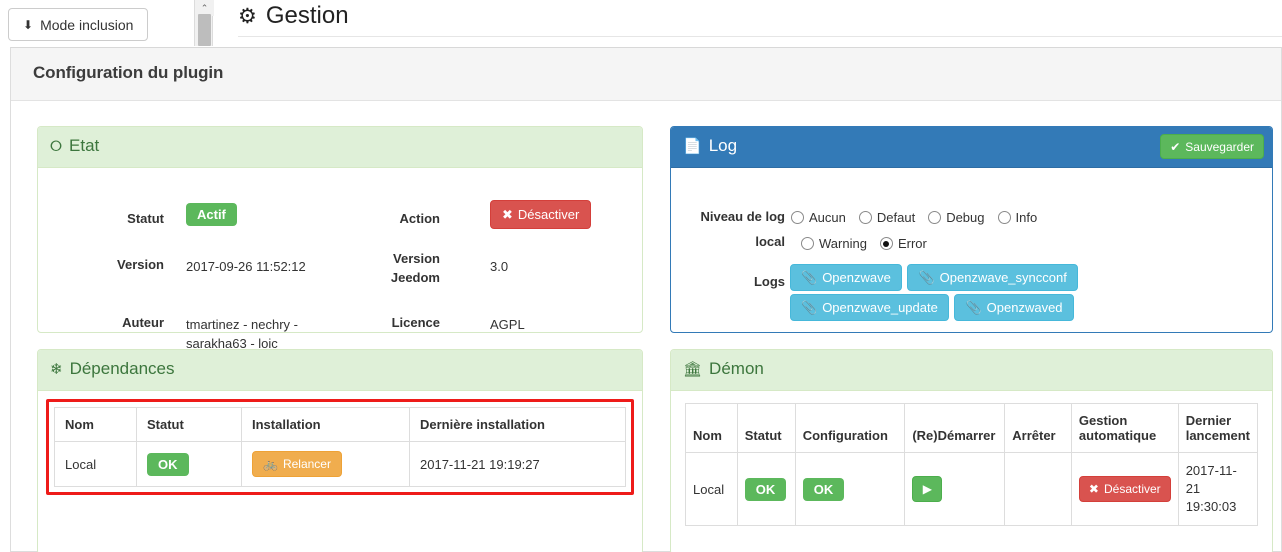  I want to click on log-button-openzwave-syncconf: 📎 Openzwave_syncconf, so click(992, 277).